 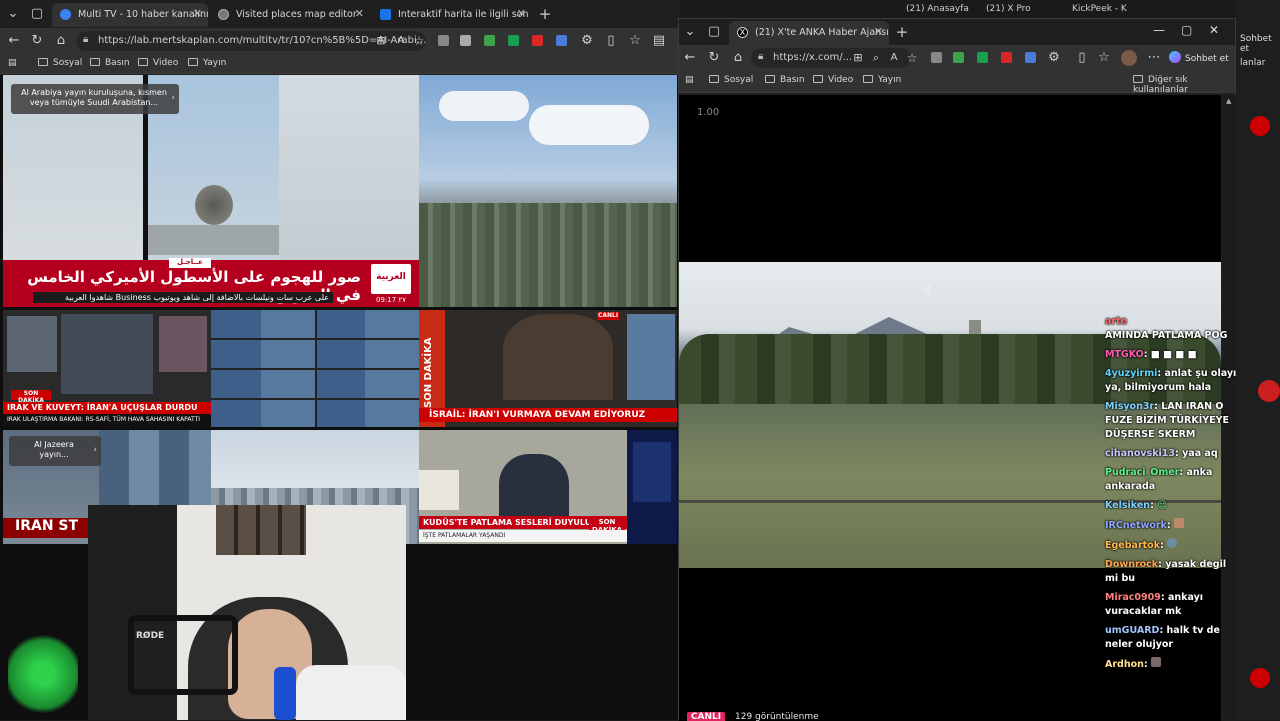 I want to click on video-info-overlay: Al Jazeera yayın... ›, so click(x=55, y=451).